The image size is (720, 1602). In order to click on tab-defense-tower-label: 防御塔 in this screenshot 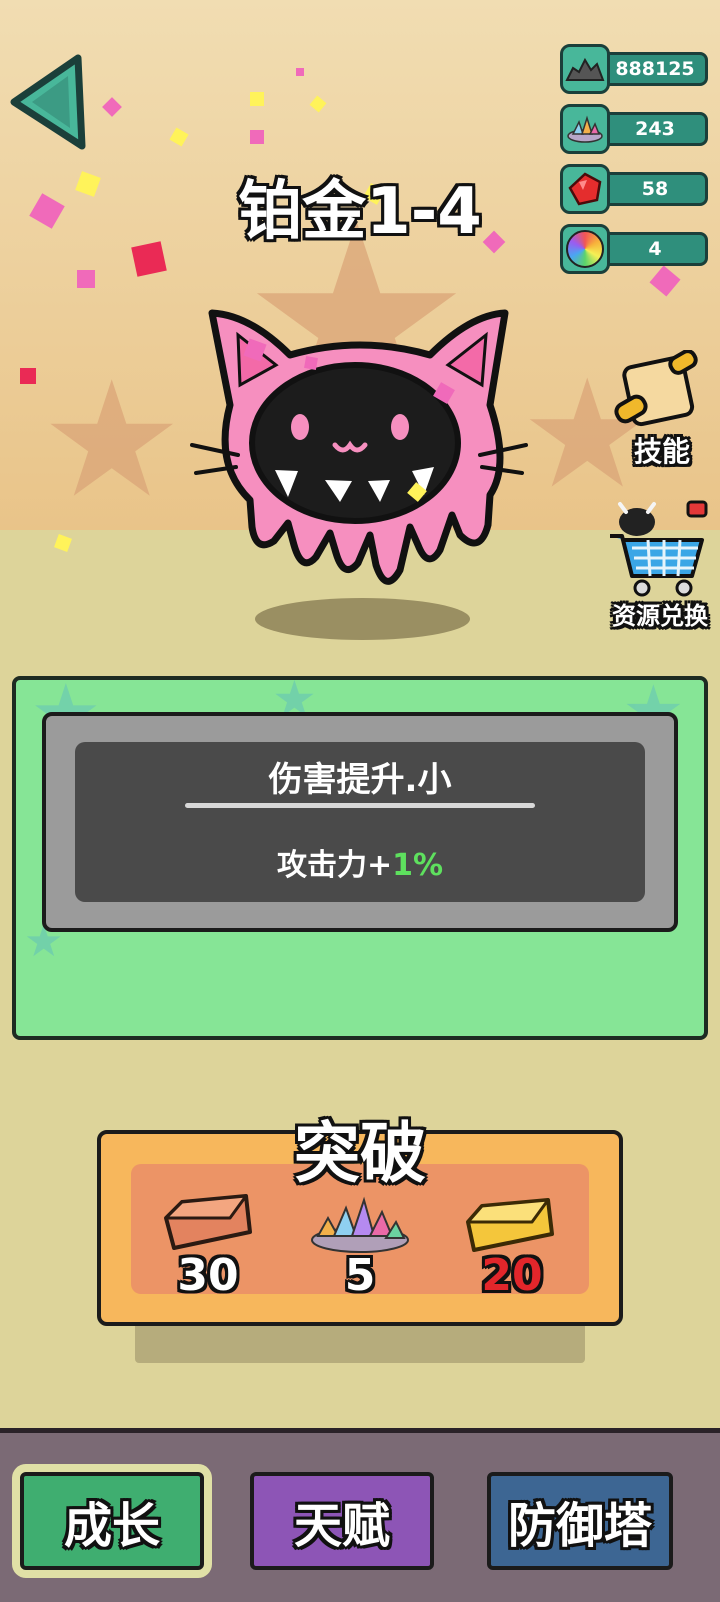, I will do `click(579, 1526)`.